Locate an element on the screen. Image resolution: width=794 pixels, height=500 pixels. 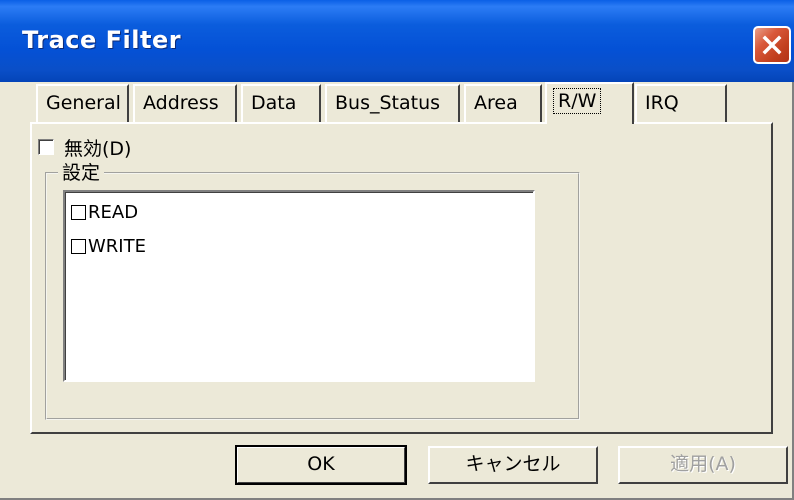
disable-checkbox-label: 無効(D) is located at coordinates (98, 148).